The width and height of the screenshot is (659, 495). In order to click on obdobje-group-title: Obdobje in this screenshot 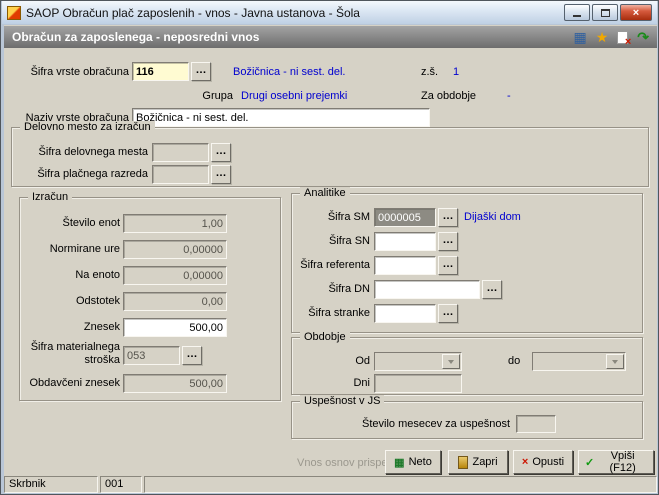, I will do `click(325, 337)`.